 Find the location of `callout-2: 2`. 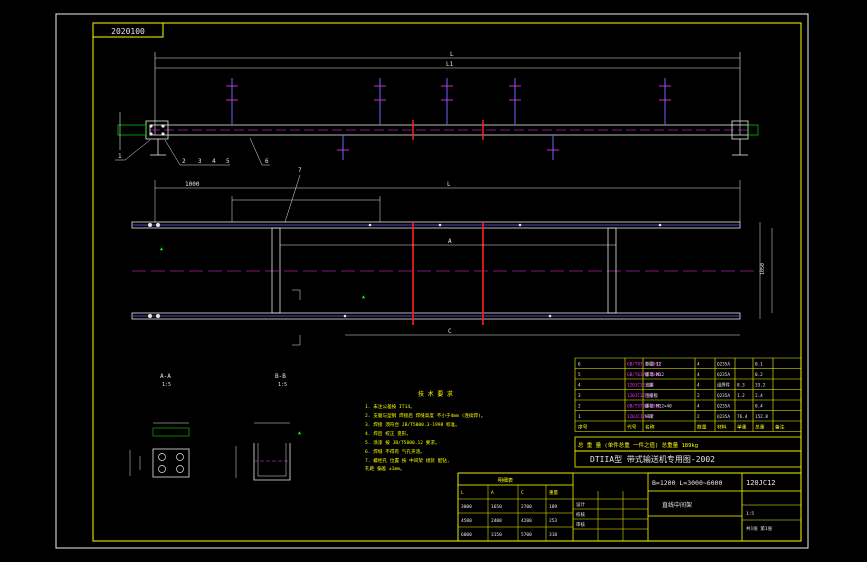

callout-2: 2 is located at coordinates (184, 161).